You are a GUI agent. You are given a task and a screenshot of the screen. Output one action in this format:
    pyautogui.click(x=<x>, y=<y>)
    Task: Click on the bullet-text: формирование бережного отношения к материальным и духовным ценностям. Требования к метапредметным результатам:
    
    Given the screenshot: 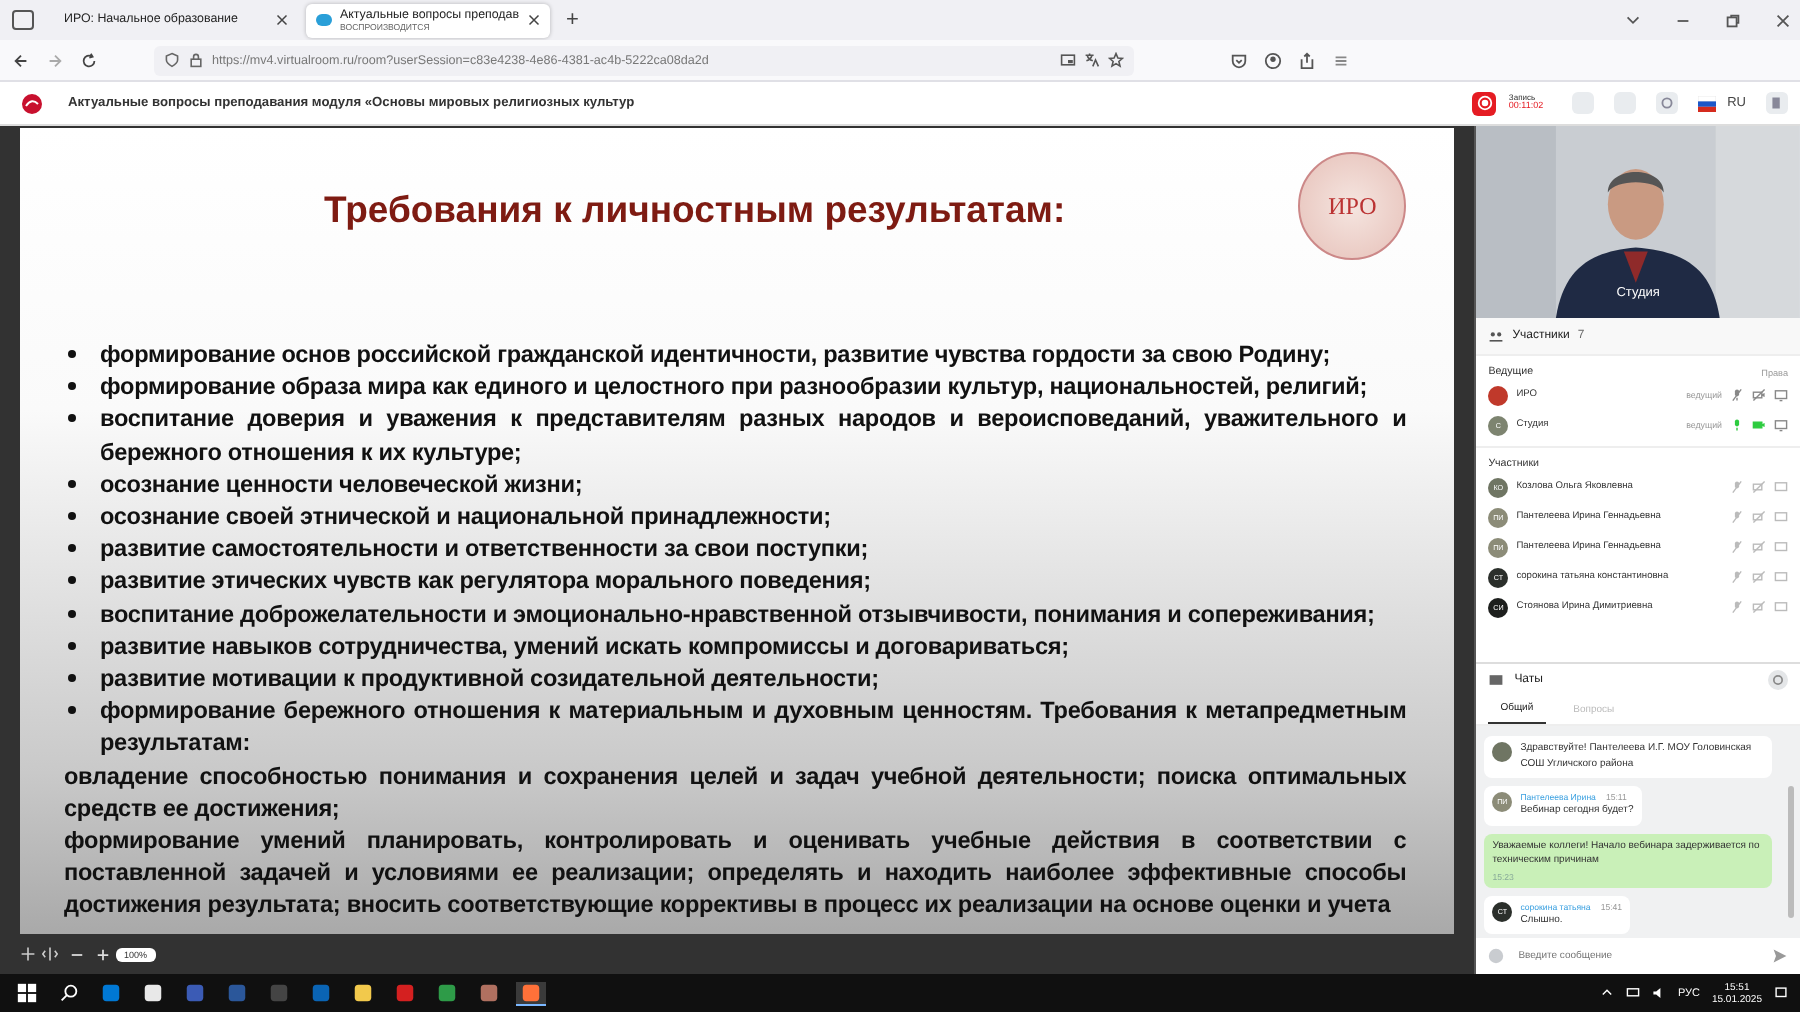 What is the action you would take?
    pyautogui.click(x=753, y=727)
    